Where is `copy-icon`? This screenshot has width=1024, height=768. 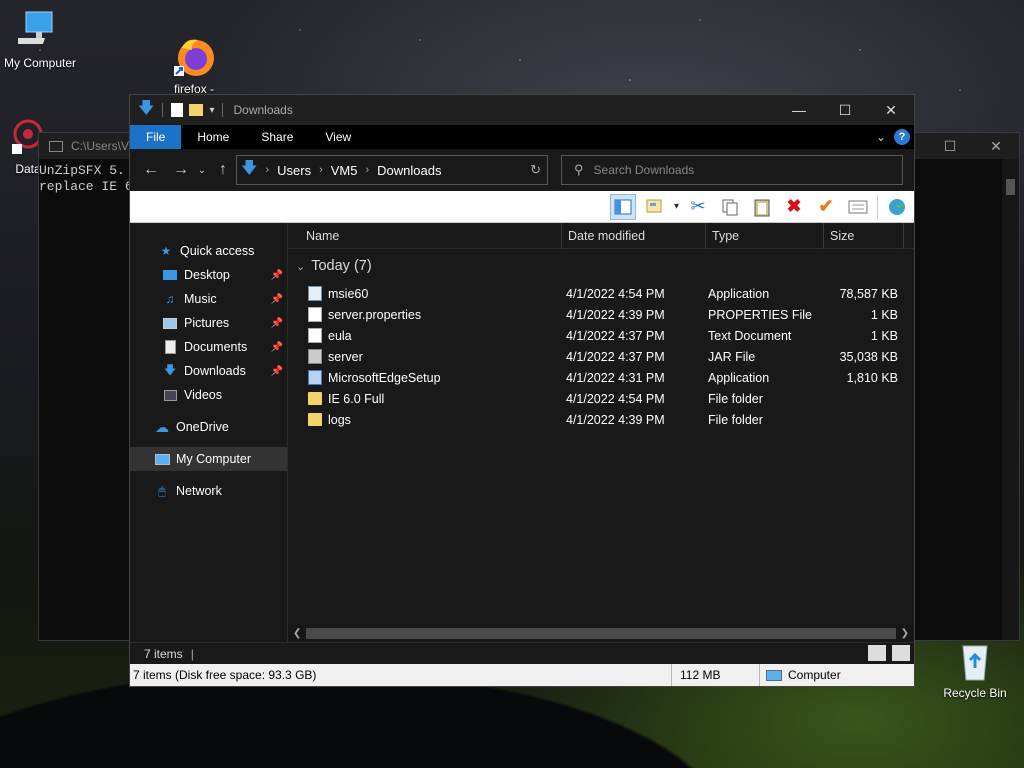 copy-icon is located at coordinates (730, 207).